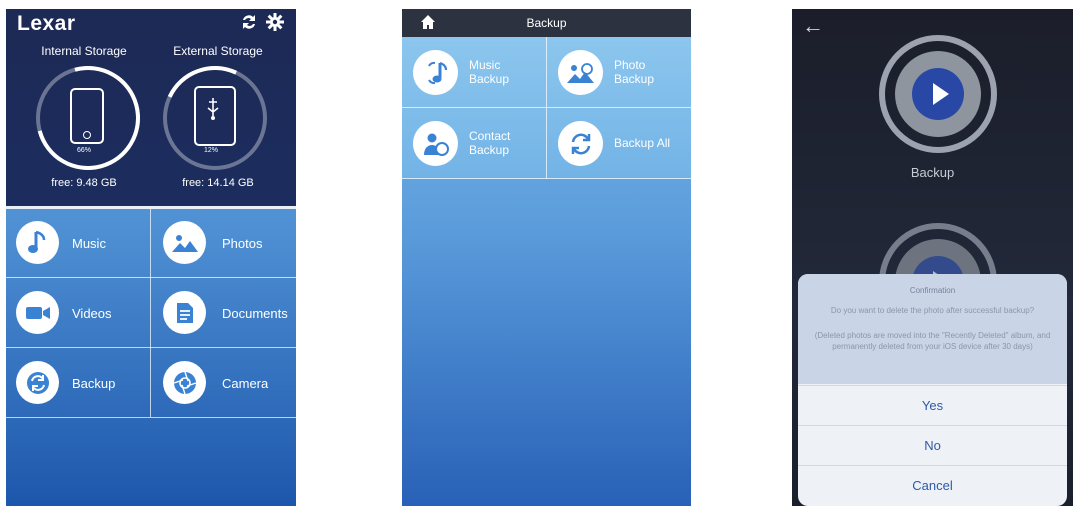 The image size is (1073, 506). What do you see at coordinates (92, 313) in the screenshot?
I see `tile-label: Videos` at bounding box center [92, 313].